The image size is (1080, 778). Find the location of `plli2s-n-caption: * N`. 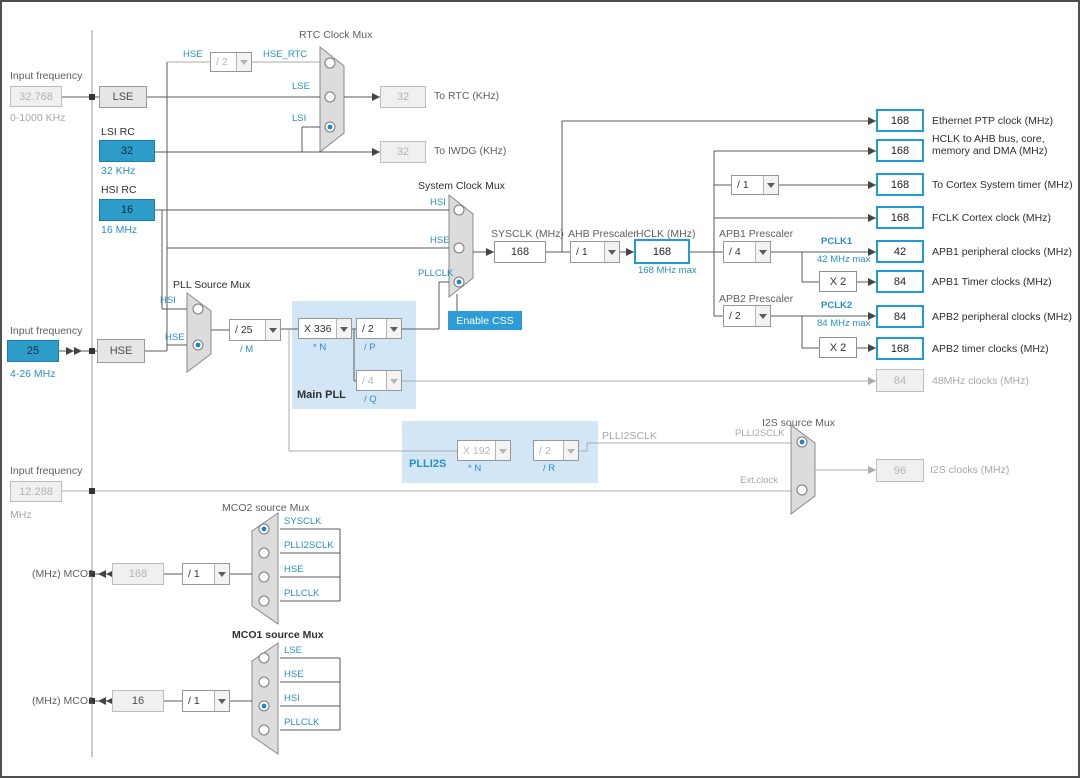

plli2s-n-caption: * N is located at coordinates (475, 468).